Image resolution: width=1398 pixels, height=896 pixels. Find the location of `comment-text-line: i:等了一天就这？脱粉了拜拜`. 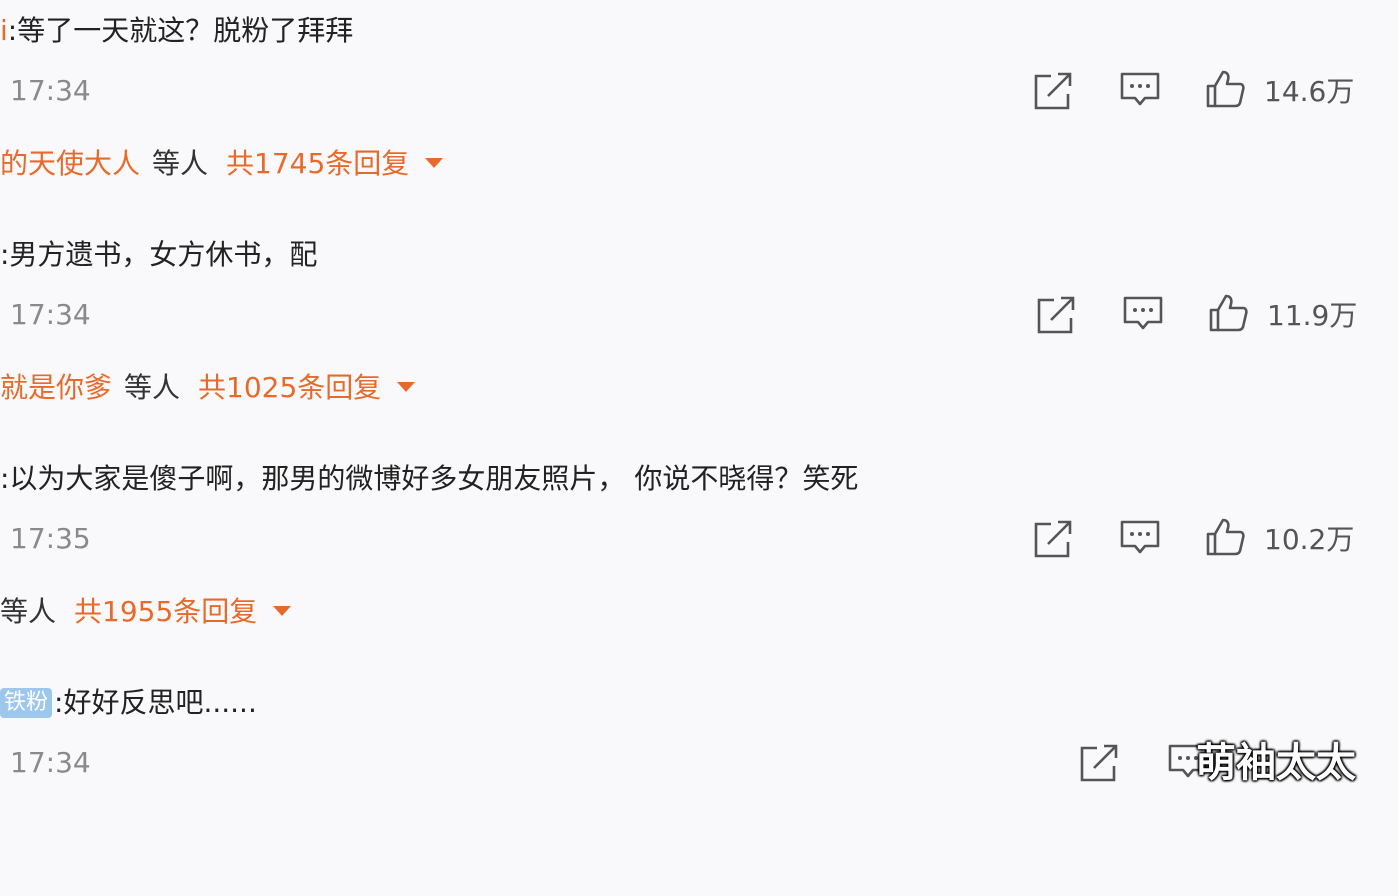

comment-text-line: i:等了一天就这？脱粉了拜拜 is located at coordinates (176, 31).